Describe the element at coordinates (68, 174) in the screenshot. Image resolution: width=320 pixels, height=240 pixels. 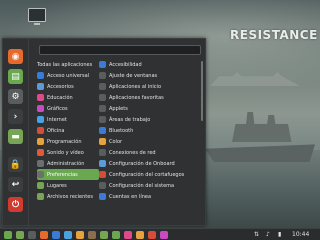
I see `category-item-preferences: Preferencias` at that location.